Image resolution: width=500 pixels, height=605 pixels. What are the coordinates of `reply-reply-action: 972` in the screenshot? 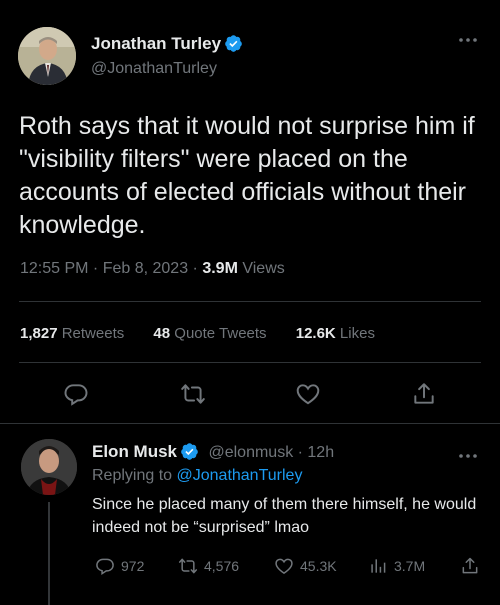 It's located at (119, 566).